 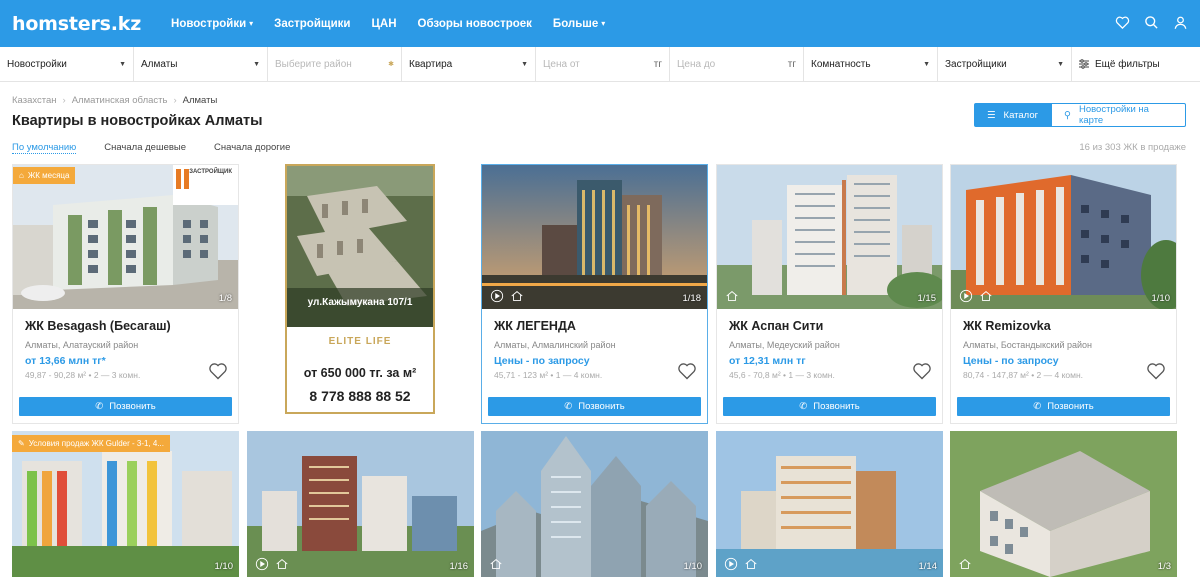 What do you see at coordinates (34, 100) in the screenshot?
I see `breadcrumb-item: Казахстан` at bounding box center [34, 100].